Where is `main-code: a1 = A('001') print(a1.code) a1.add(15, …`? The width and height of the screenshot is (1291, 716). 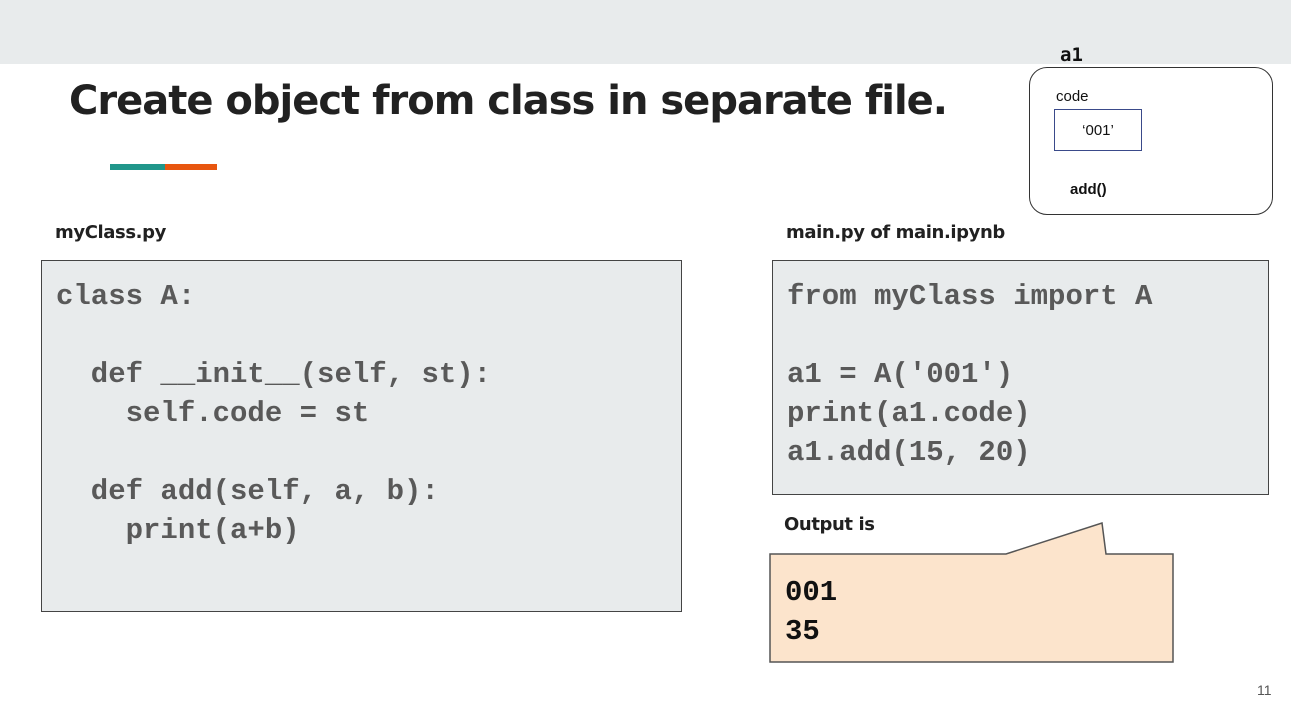 main-code: a1 = A('001') print(a1.code) a1.add(15, … is located at coordinates (909, 413).